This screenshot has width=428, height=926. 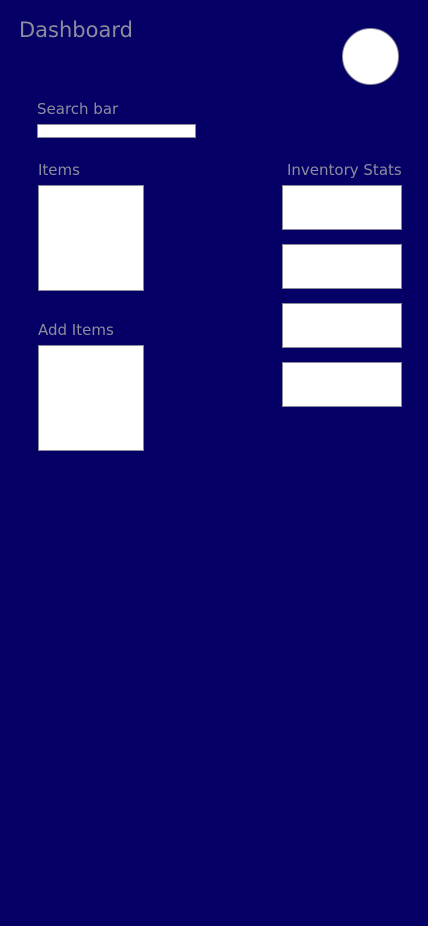 What do you see at coordinates (76, 330) in the screenshot?
I see `add-items-label: Add Items` at bounding box center [76, 330].